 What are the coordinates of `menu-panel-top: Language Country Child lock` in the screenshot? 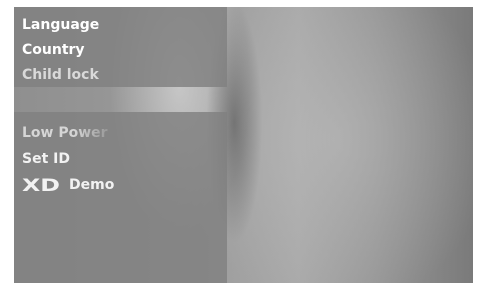 It's located at (120, 47).